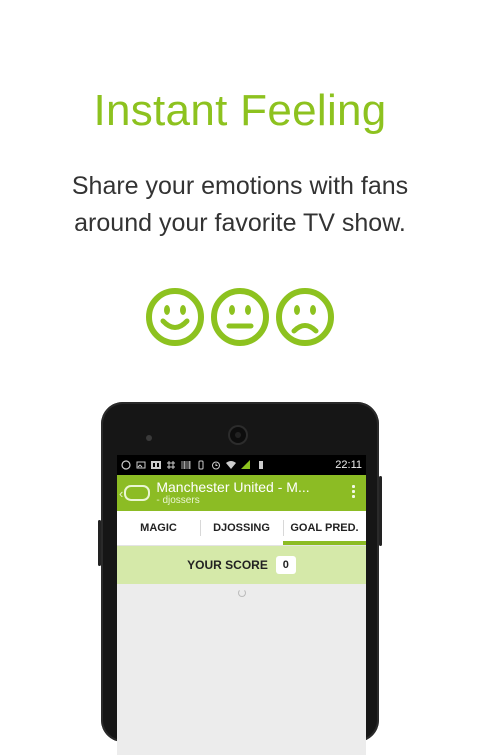  I want to click on status-time: 22:11, so click(348, 465).